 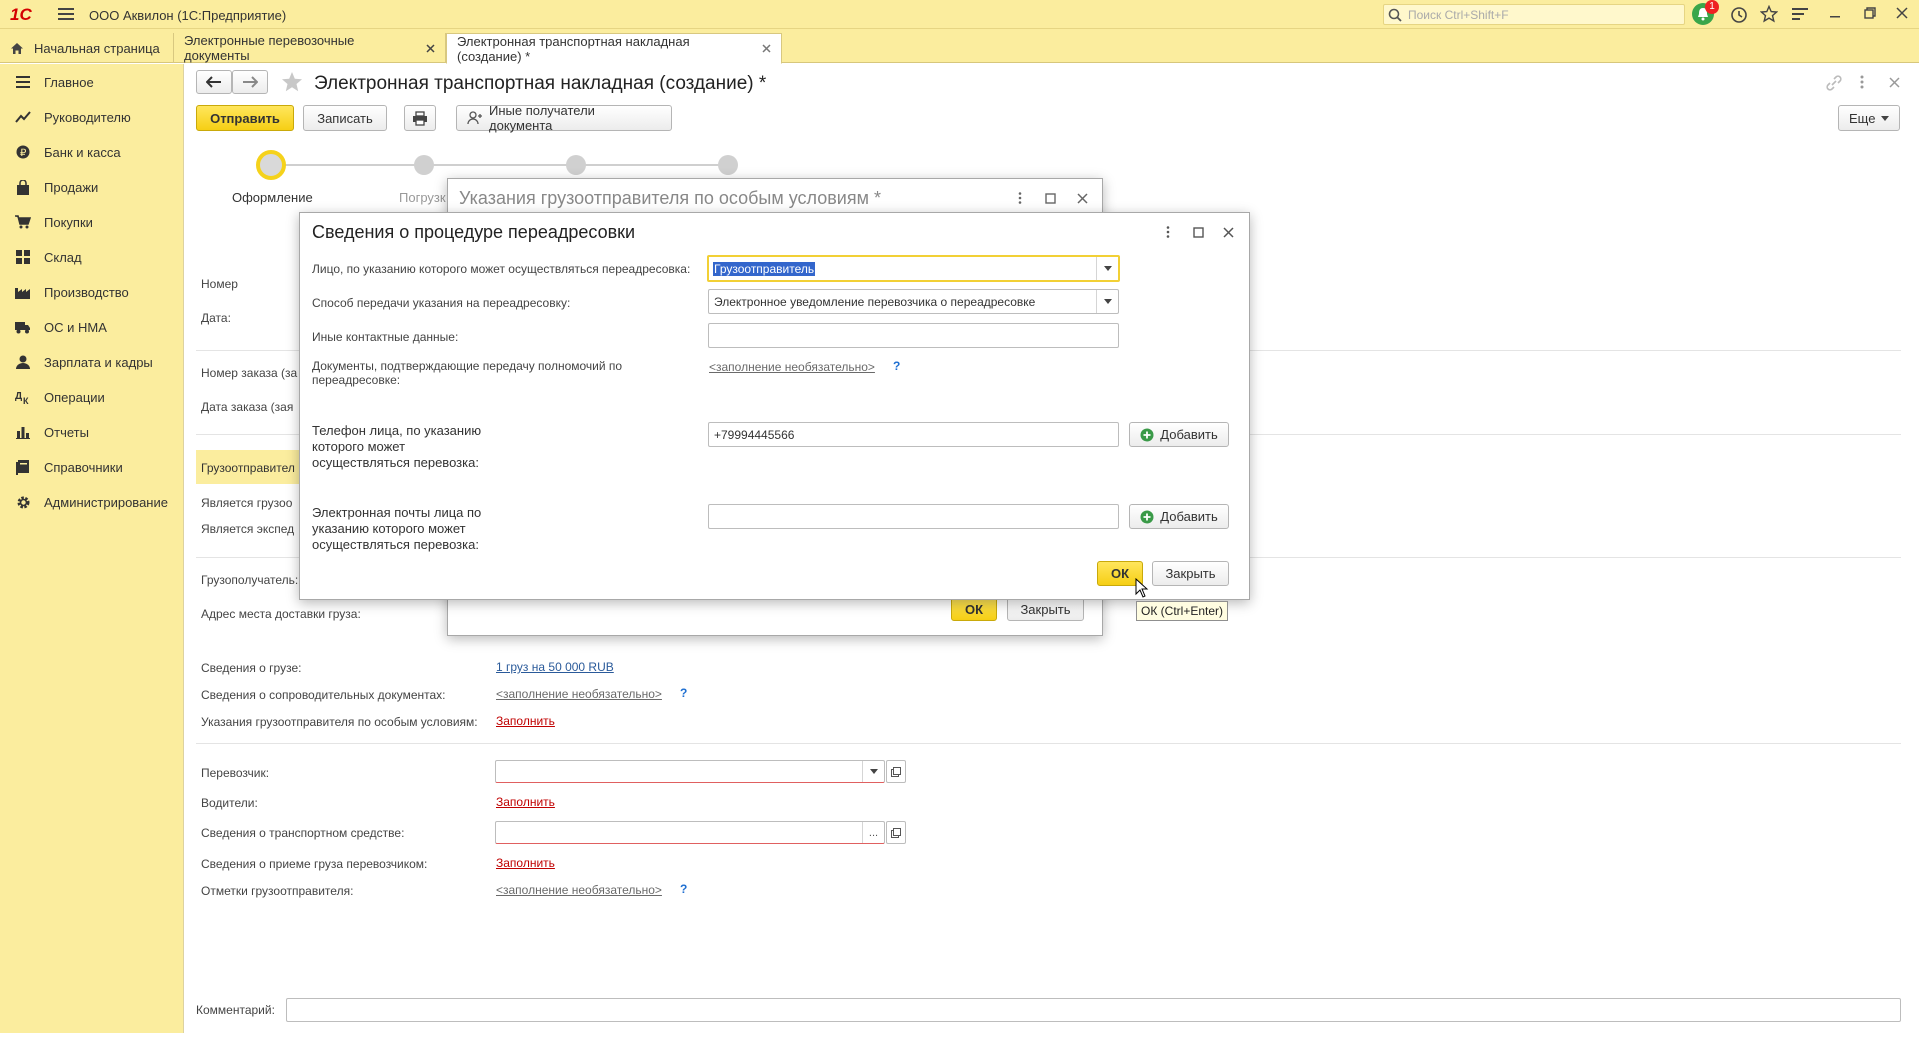 What do you see at coordinates (913, 516) in the screenshot?
I see `email-field` at bounding box center [913, 516].